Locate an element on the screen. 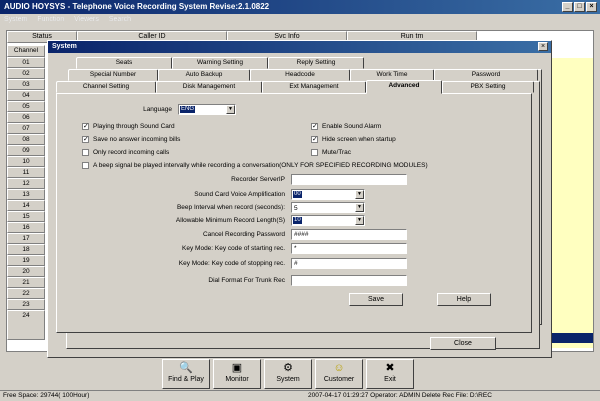 This screenshot has height=401, width=600. tab-password: Password is located at coordinates (486, 75).